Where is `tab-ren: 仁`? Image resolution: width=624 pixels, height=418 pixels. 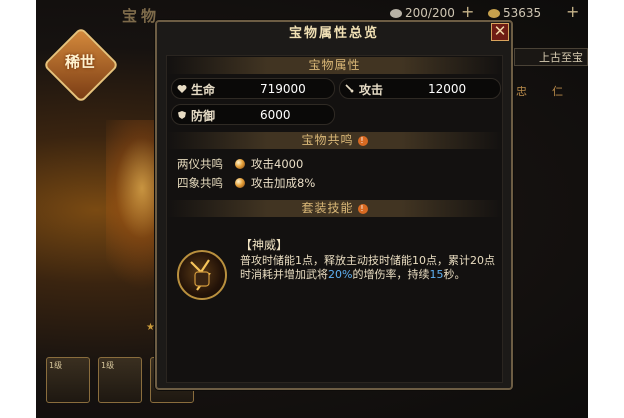
tab-ren: 仁 is located at coordinates (557, 91).